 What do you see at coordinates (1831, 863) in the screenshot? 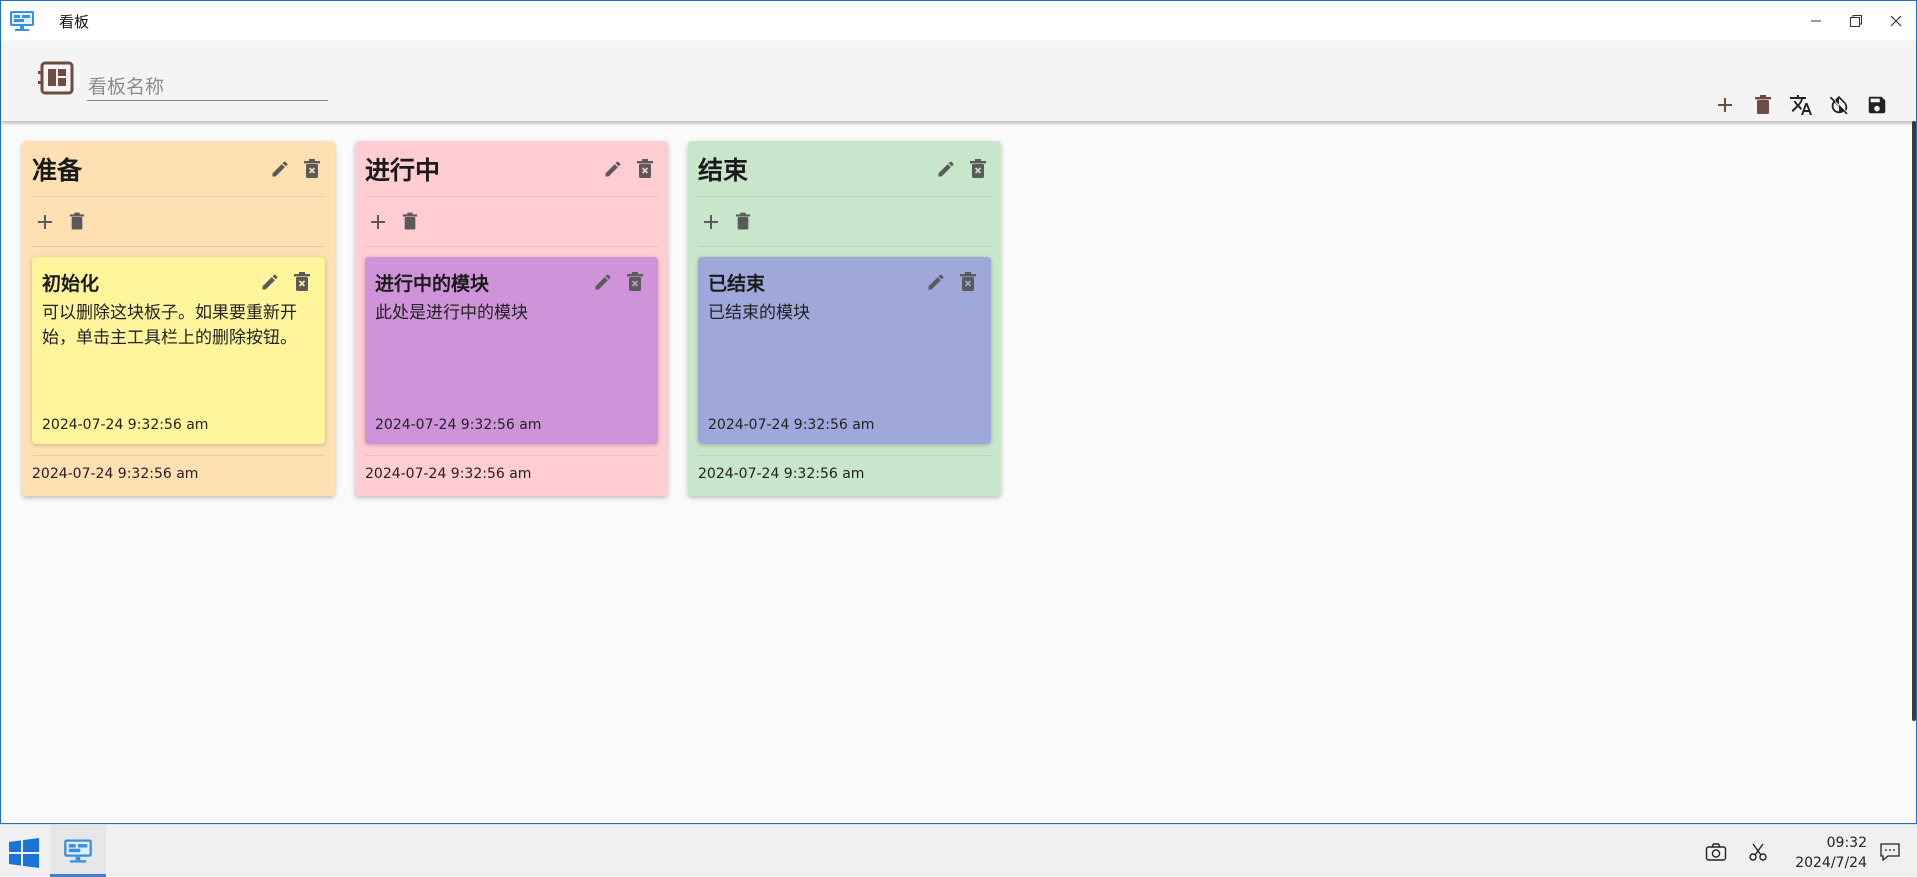
I see `clock-date: 2024/7/24` at bounding box center [1831, 863].